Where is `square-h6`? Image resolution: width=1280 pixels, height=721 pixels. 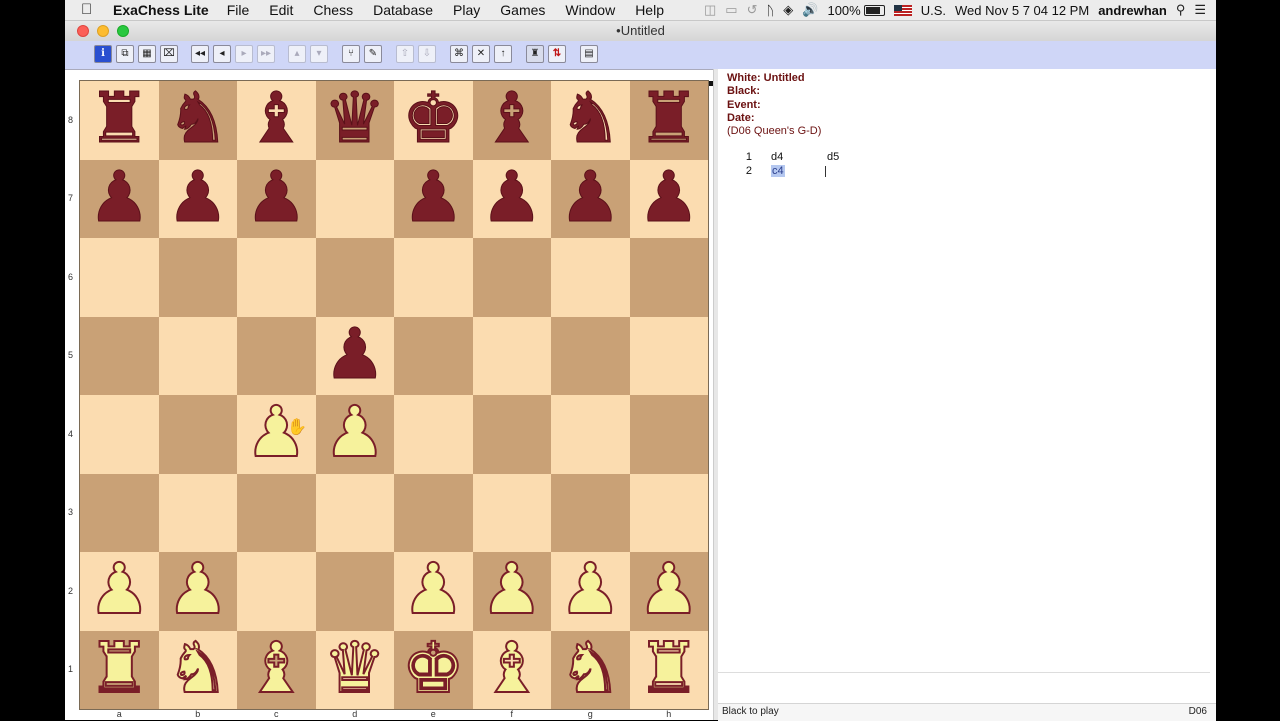
square-h6 is located at coordinates (668, 277).